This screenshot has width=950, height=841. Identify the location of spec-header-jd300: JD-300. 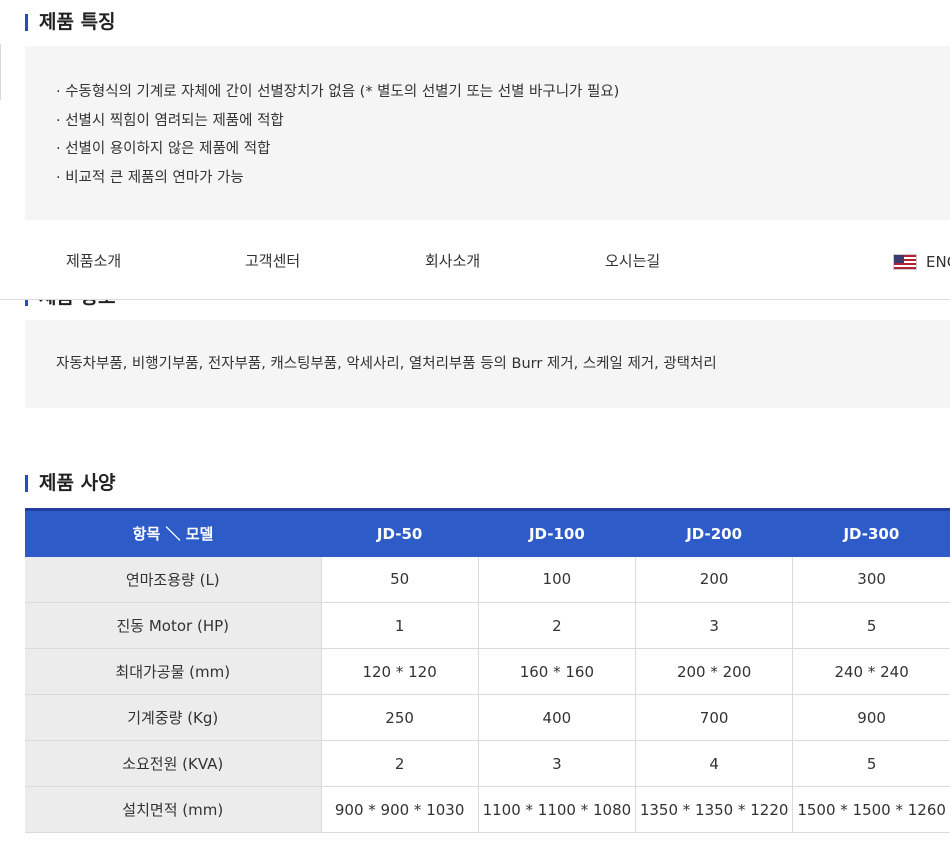
(871, 532).